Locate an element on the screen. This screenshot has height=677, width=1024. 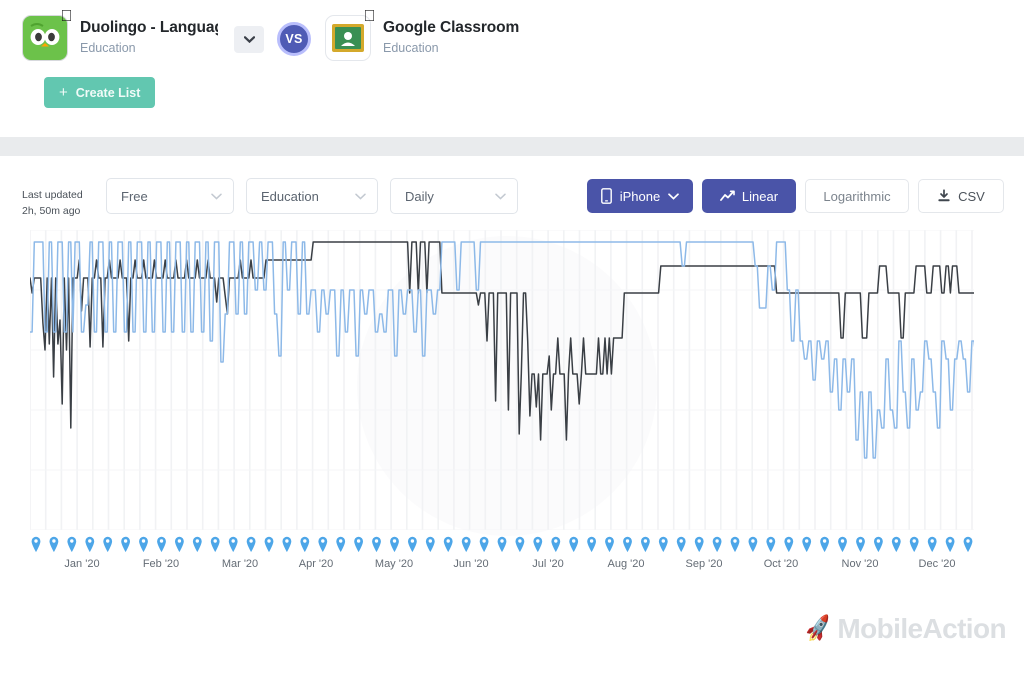
x-axis-tick-label: Mar '20 is located at coordinates (240, 564).